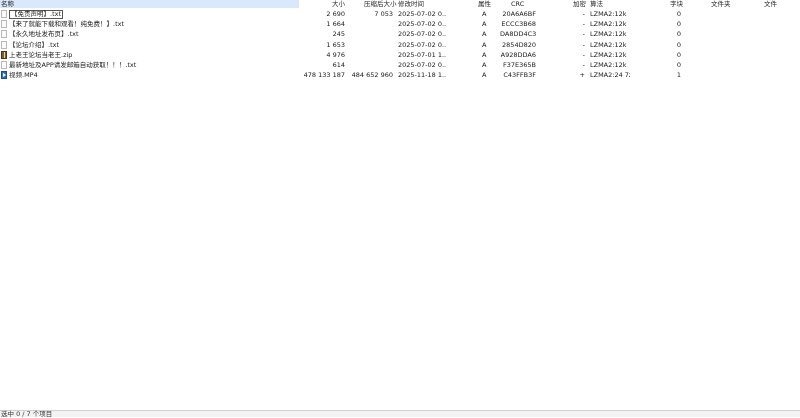 This screenshot has width=800, height=418. Describe the element at coordinates (44, 34) in the screenshot. I see `file-name: 【永久地址发布页】.txt` at that location.